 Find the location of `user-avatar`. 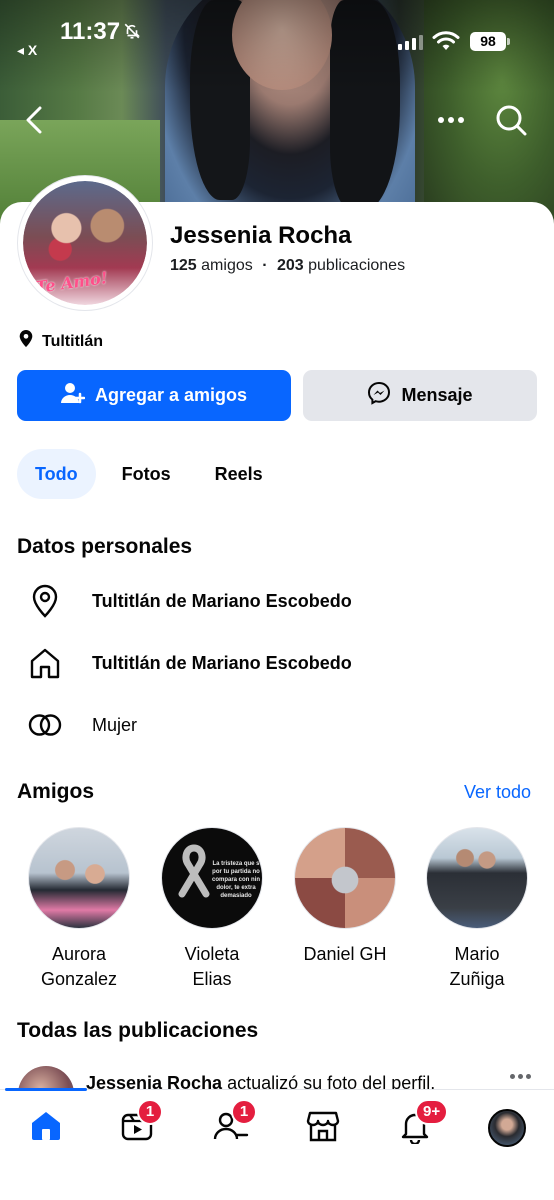

user-avatar is located at coordinates (507, 1128).